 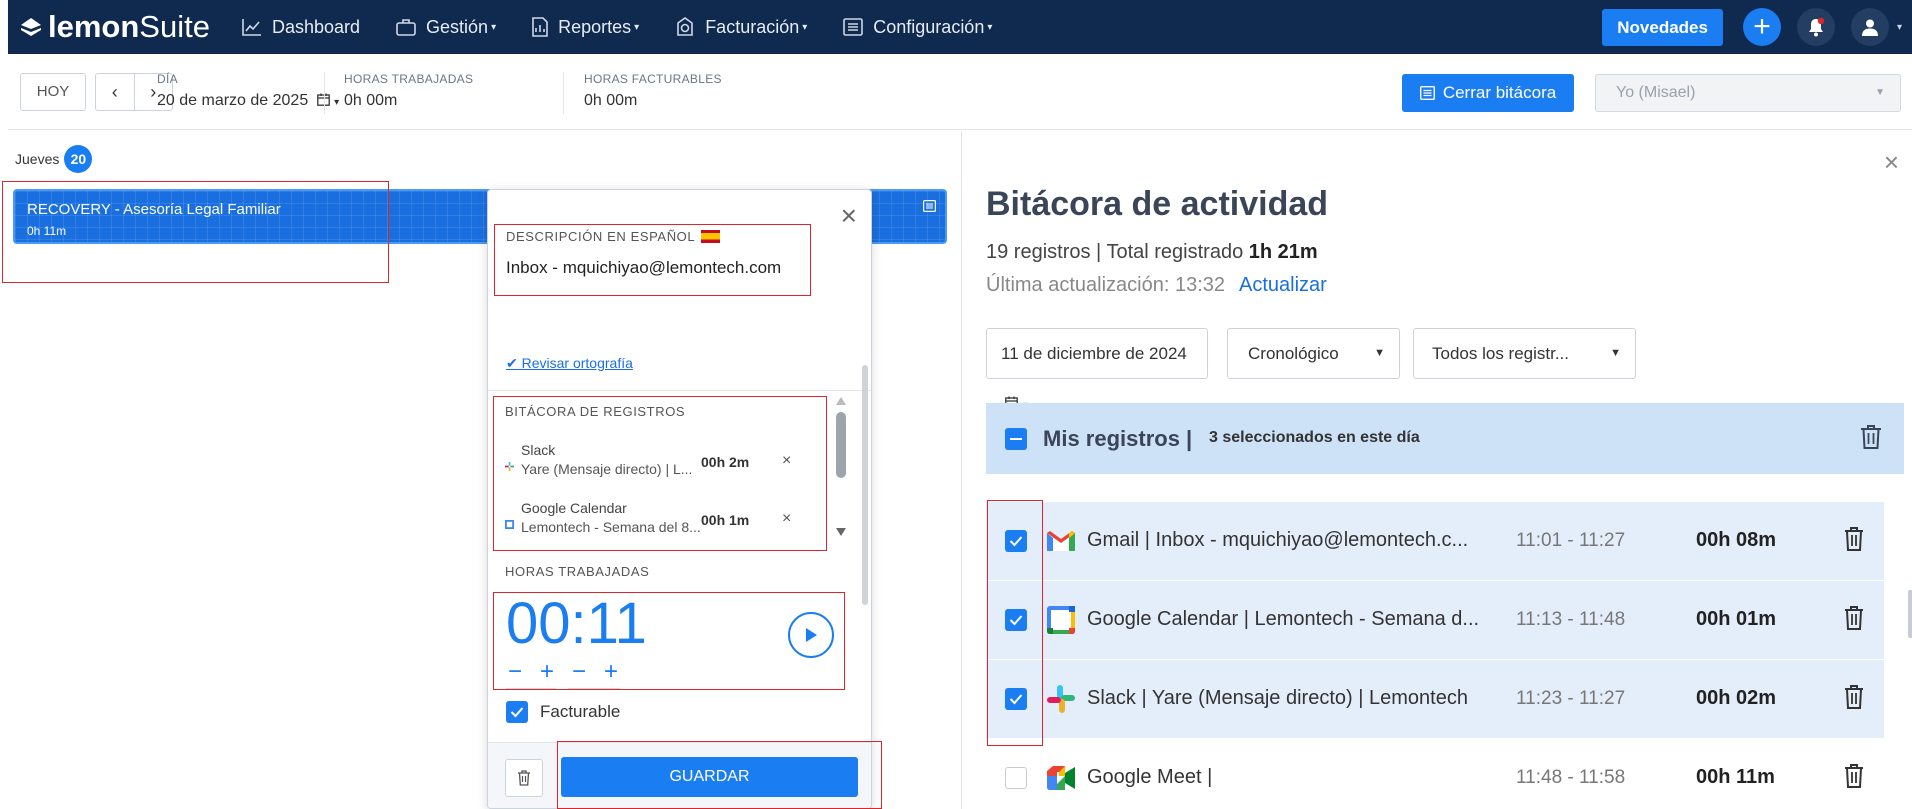 I want to click on my-records-title-text: Mis registros, so click(x=1111, y=438).